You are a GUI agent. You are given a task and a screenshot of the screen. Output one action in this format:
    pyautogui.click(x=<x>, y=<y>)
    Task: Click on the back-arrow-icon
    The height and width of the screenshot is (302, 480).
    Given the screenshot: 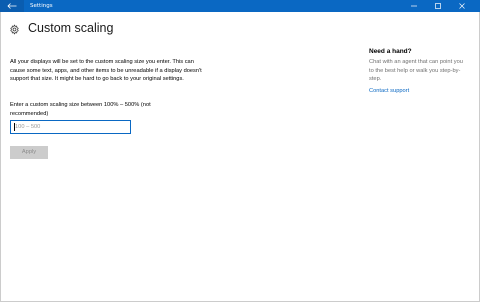 What is the action you would take?
    pyautogui.click(x=12, y=6)
    